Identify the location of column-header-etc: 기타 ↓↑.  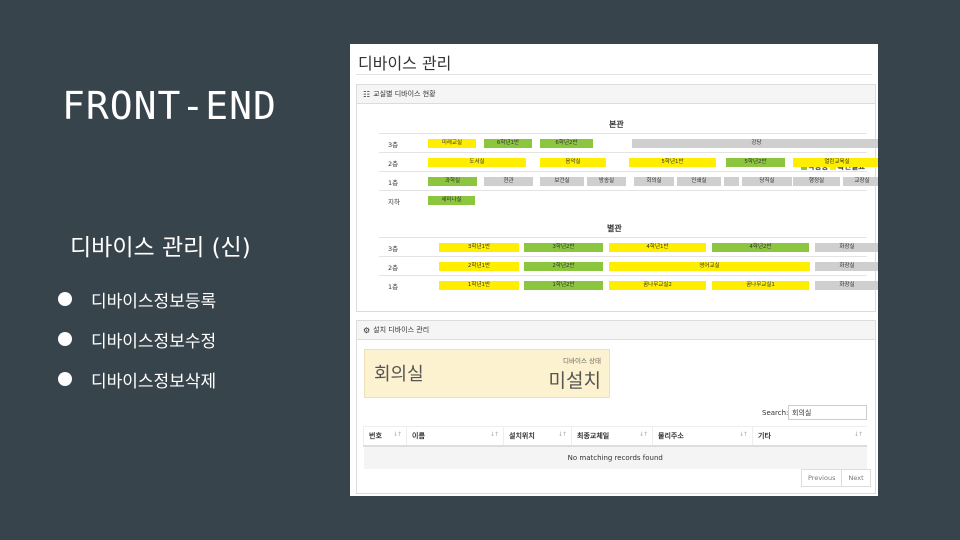
(809, 436).